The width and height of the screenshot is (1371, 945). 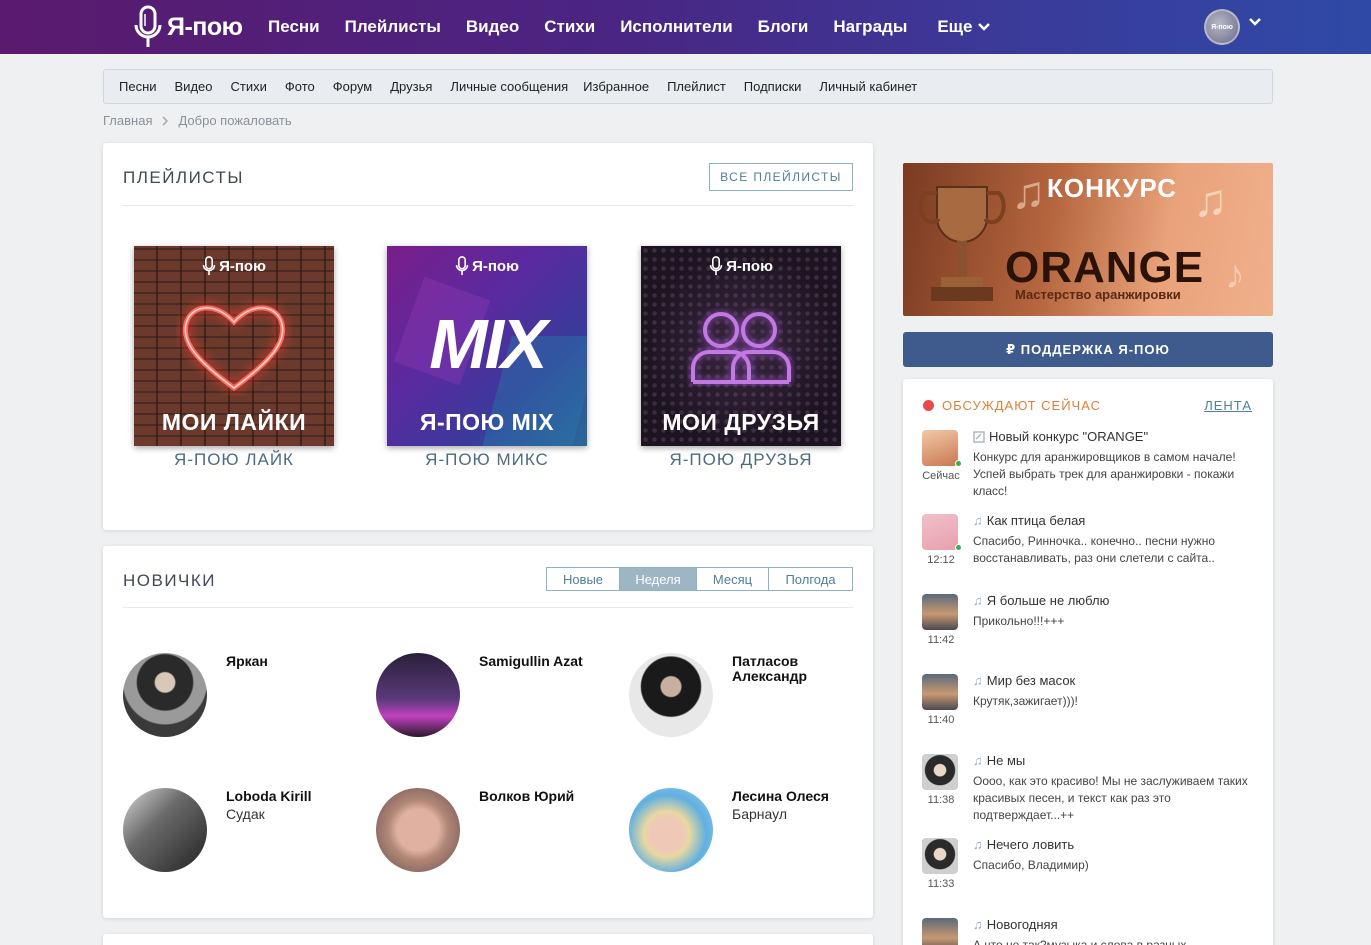 What do you see at coordinates (749, 830) in the screenshot?
I see `user-card: Лесина Олеся Барнаул` at bounding box center [749, 830].